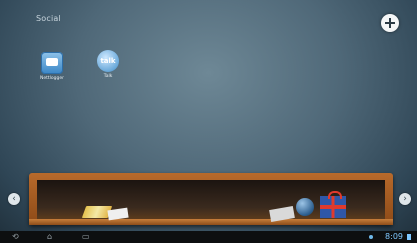 The height and width of the screenshot is (243, 417). I want to click on clock: 8:09, so click(394, 236).